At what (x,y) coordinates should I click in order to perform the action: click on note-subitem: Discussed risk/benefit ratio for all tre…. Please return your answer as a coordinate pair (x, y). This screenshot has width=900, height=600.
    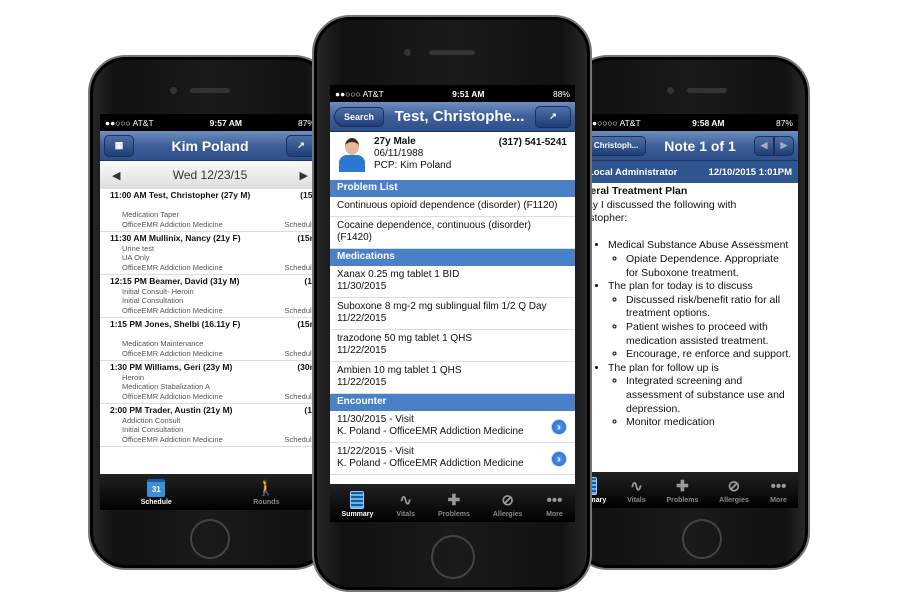
    Looking at the image, I should click on (710, 307).